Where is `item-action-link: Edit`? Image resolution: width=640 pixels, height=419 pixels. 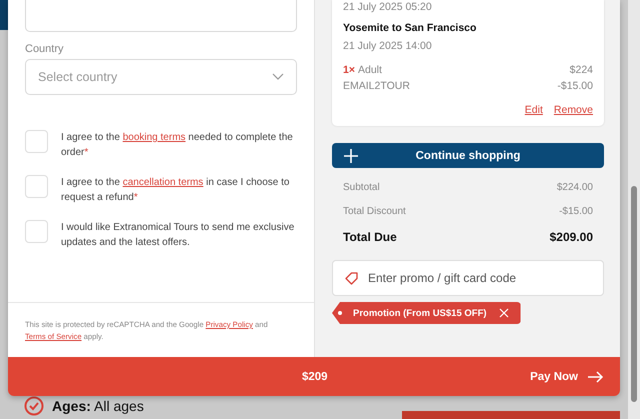 item-action-link: Edit is located at coordinates (533, 110).